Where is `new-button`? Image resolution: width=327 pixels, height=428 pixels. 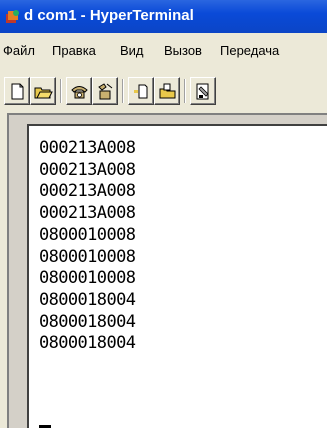
new-button is located at coordinates (17, 91).